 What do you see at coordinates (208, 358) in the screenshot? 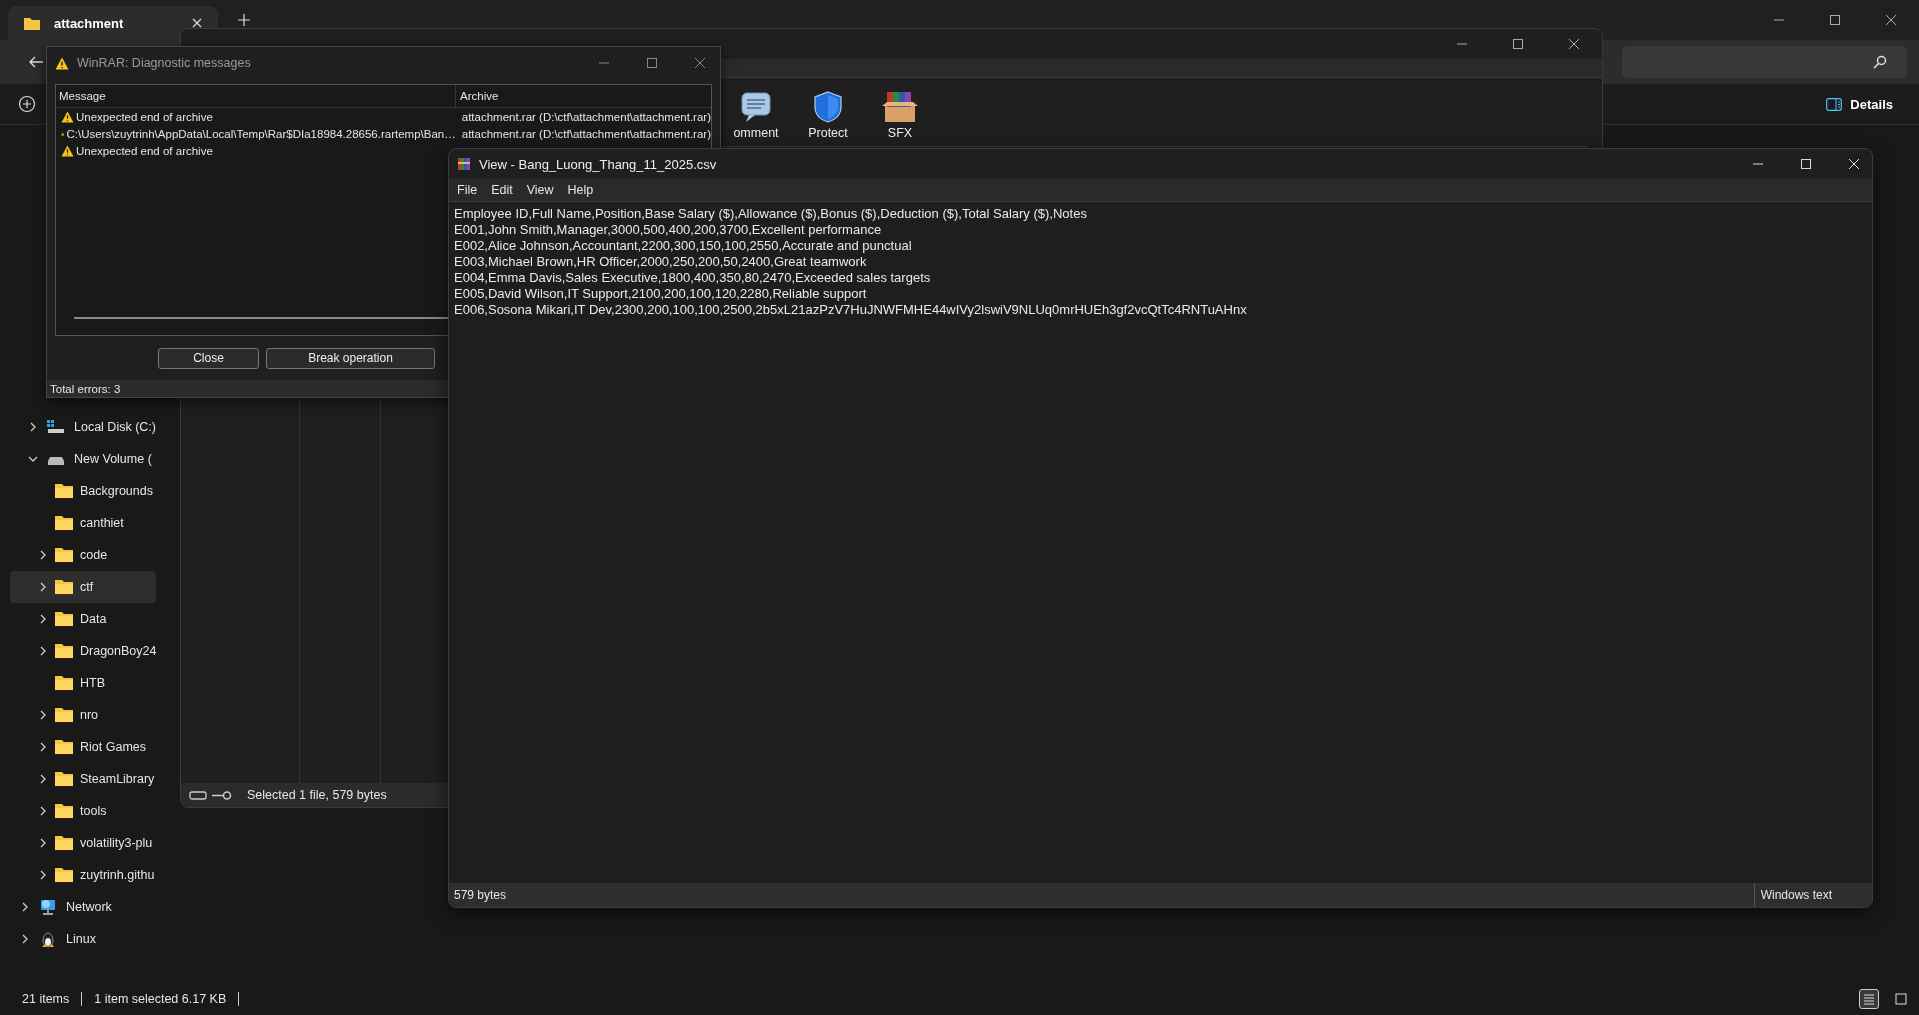
I see `dialog-button: Close` at bounding box center [208, 358].